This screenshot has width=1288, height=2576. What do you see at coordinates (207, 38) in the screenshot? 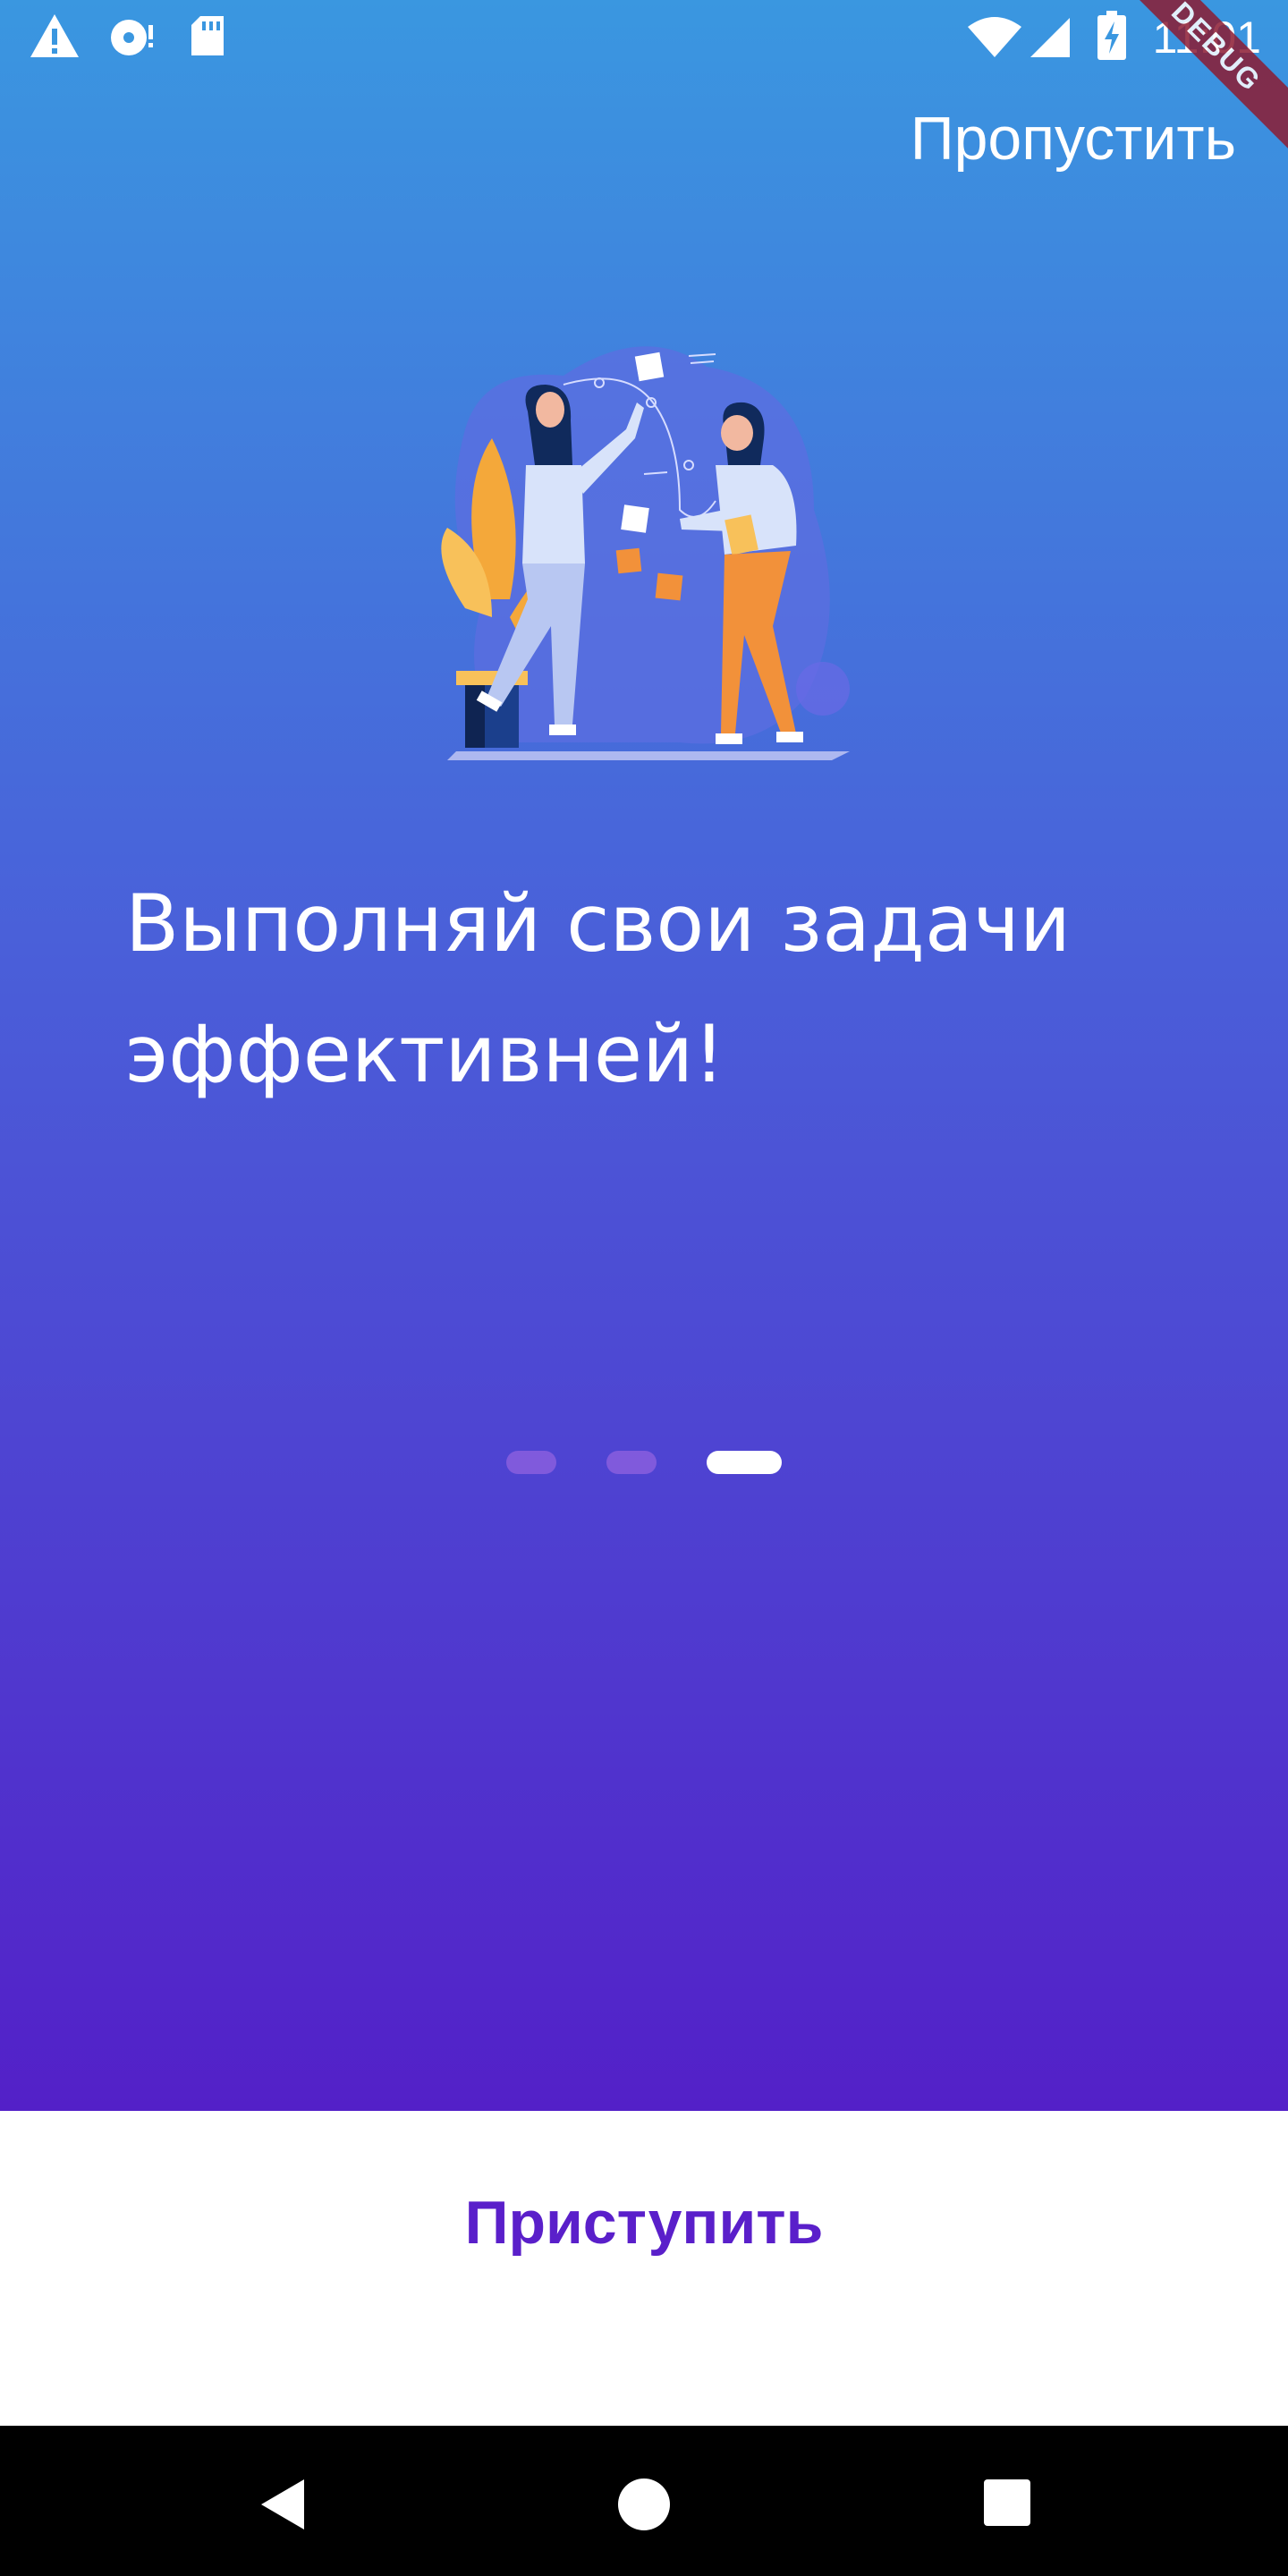
I see `sd-card-icon` at bounding box center [207, 38].